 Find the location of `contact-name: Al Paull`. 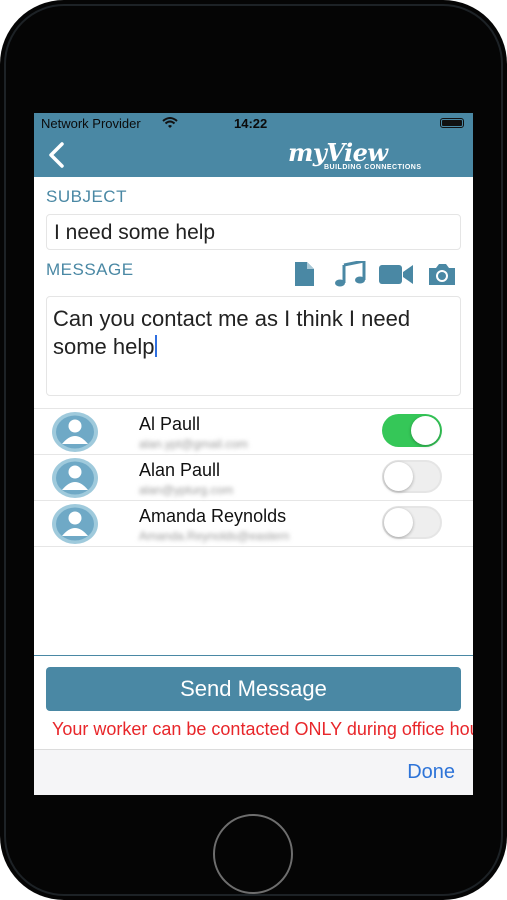

contact-name: Al Paull is located at coordinates (170, 424).